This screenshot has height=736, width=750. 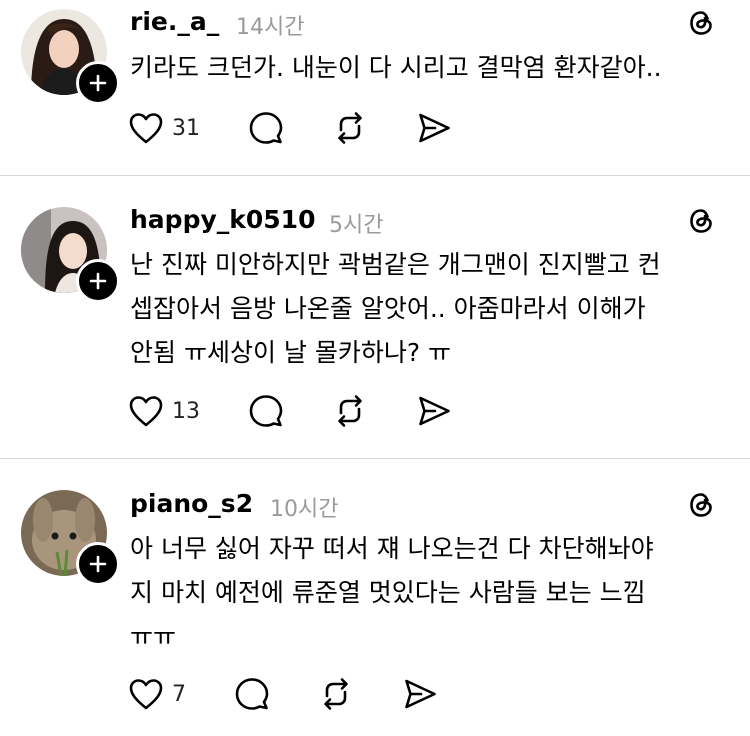 What do you see at coordinates (191, 503) in the screenshot?
I see `username: piano_s2` at bounding box center [191, 503].